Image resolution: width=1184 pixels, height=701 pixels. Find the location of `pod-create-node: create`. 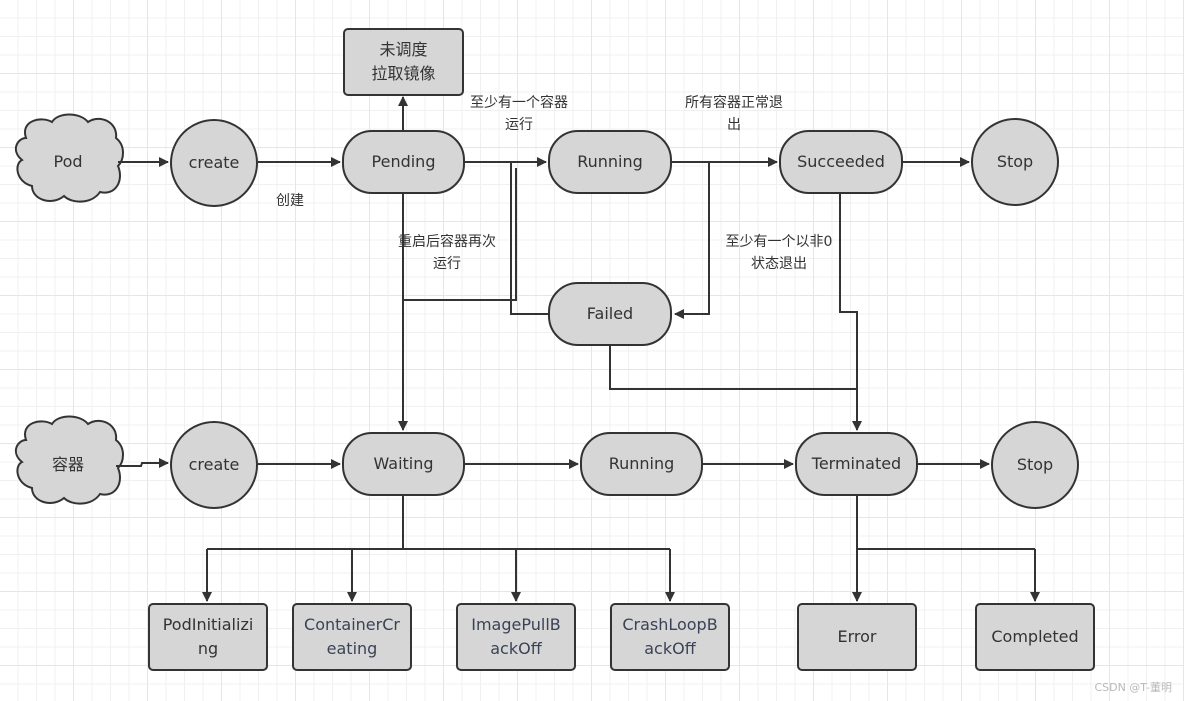

pod-create-node: create is located at coordinates (214, 163).